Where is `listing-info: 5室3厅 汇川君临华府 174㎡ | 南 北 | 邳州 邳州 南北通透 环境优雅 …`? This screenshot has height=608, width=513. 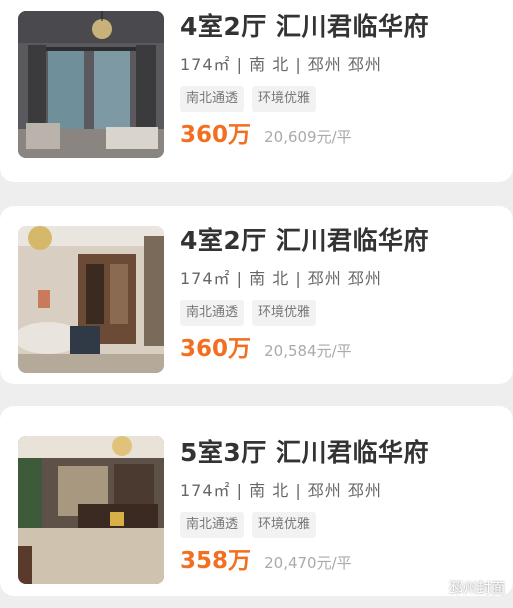 listing-info: 5室3厅 汇川君临华府 174㎡ | 南 北 | 邳州 邳州 南北通透 环境优雅 … is located at coordinates (341, 507).